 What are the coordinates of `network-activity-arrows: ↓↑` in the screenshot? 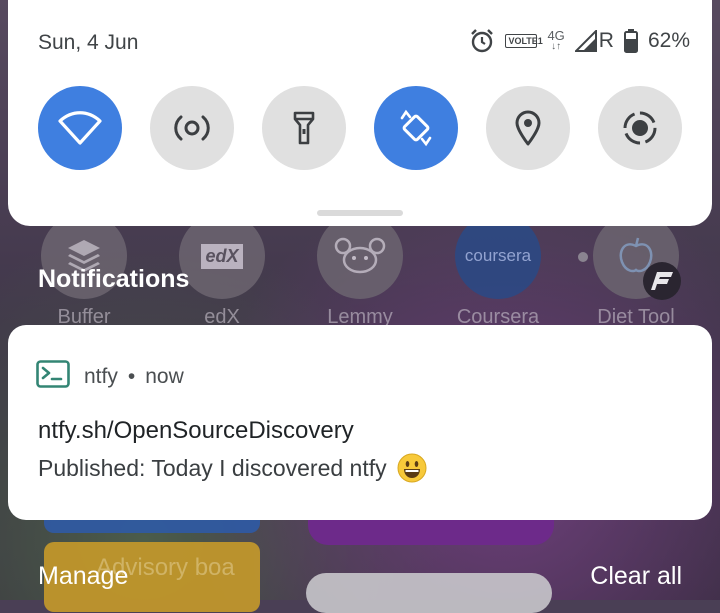 It's located at (556, 46).